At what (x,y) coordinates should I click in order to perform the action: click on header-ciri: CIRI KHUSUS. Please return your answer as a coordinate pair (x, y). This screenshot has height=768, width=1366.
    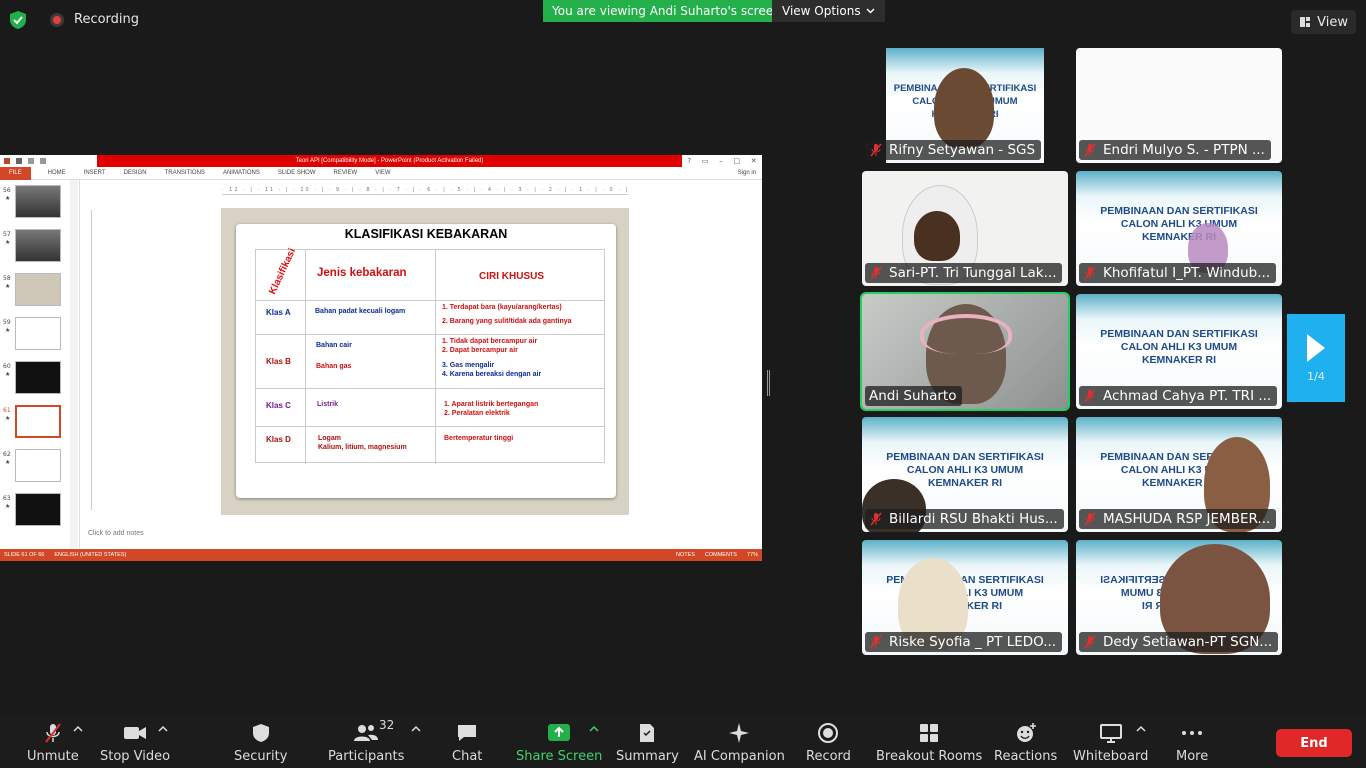
    Looking at the image, I should click on (512, 276).